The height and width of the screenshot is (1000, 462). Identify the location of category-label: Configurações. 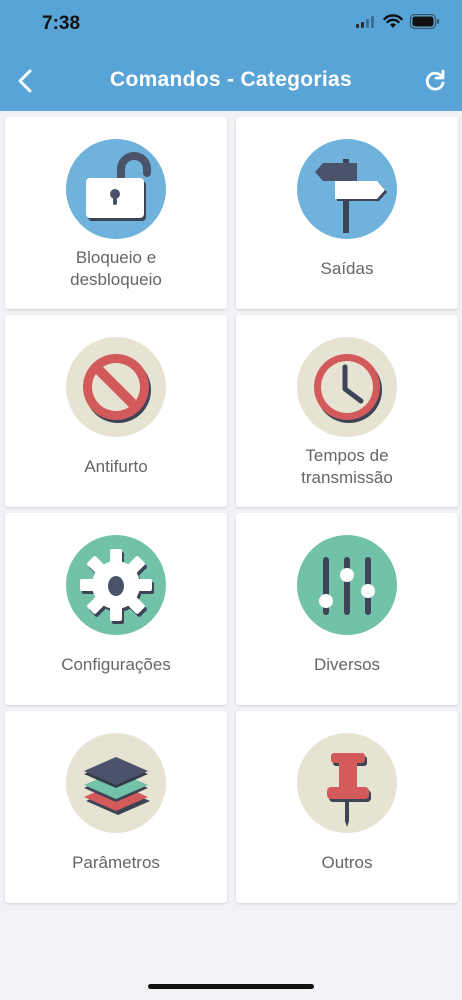
(116, 664).